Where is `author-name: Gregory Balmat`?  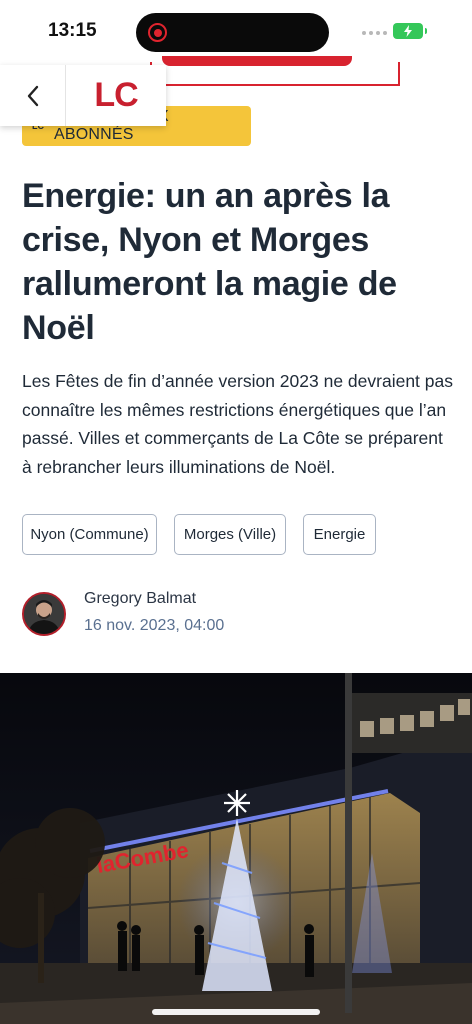
author-name: Gregory Balmat is located at coordinates (140, 599).